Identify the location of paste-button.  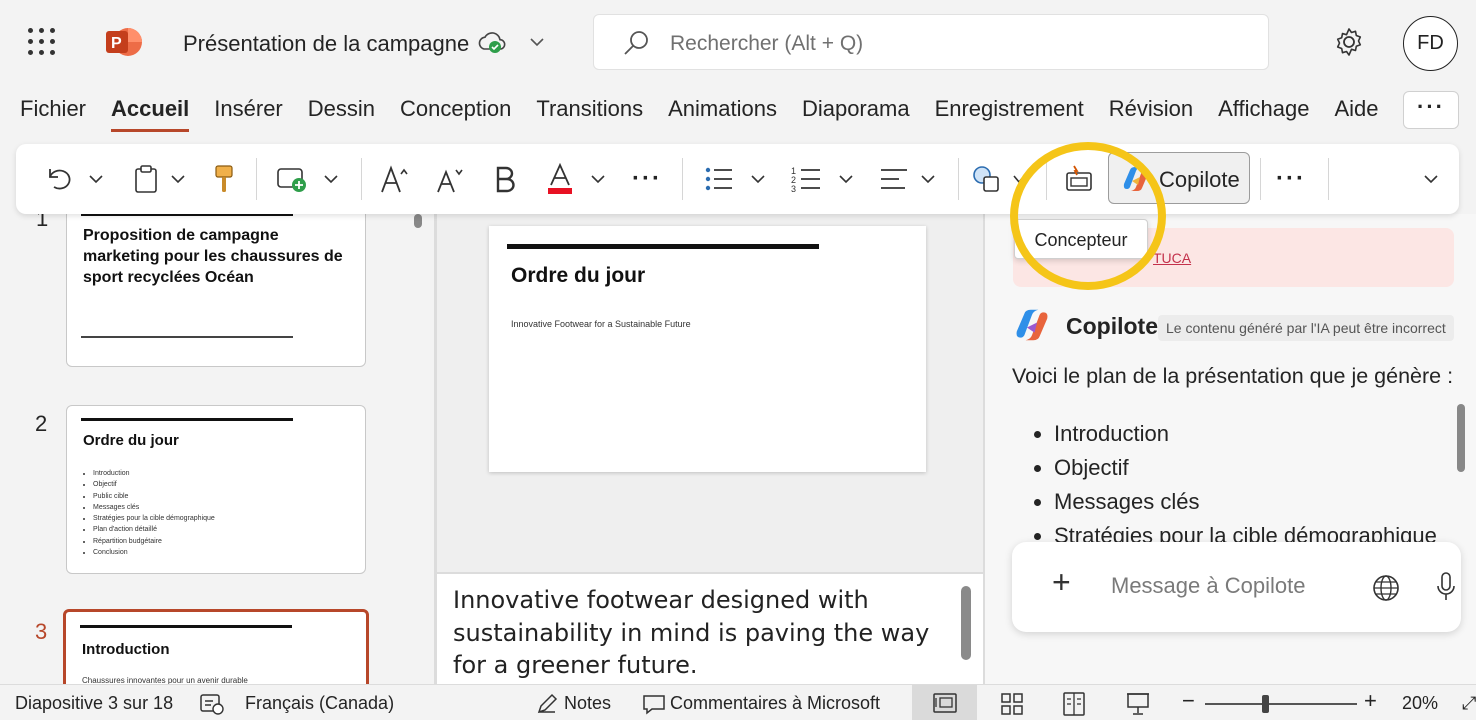
(146, 179).